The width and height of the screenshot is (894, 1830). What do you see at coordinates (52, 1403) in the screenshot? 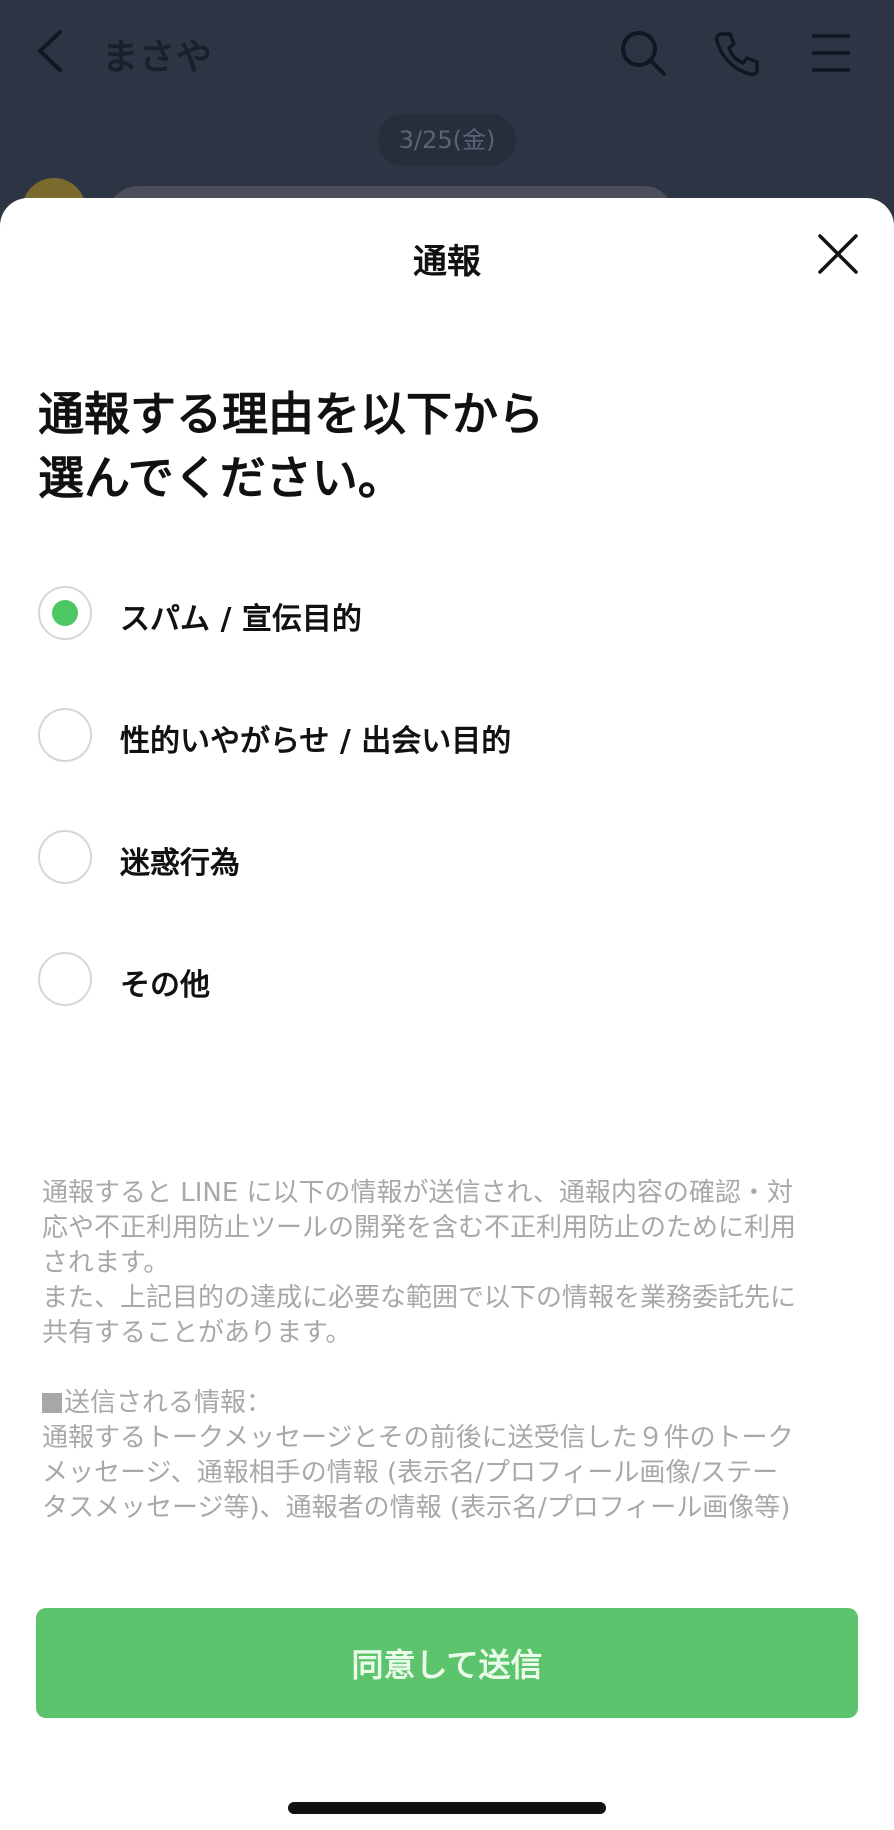
I see `square-bullet-icon` at bounding box center [52, 1403].